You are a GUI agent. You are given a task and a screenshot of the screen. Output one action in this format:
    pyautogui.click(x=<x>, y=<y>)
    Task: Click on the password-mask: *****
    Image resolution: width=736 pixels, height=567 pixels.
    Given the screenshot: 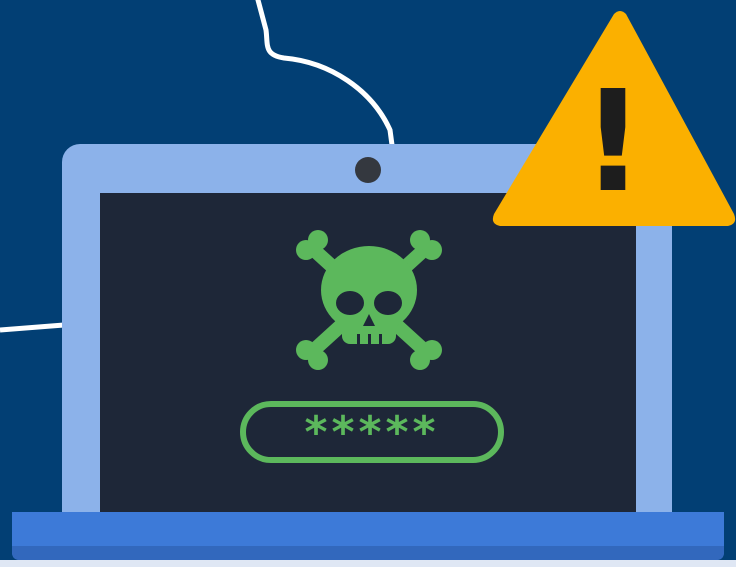 What is the action you would take?
    pyautogui.click(x=371, y=432)
    